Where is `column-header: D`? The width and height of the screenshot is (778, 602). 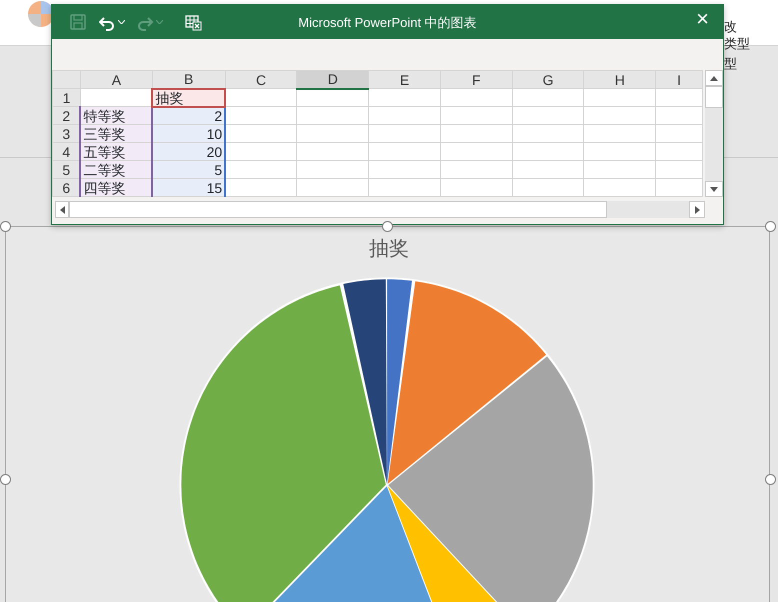 column-header: D is located at coordinates (332, 79).